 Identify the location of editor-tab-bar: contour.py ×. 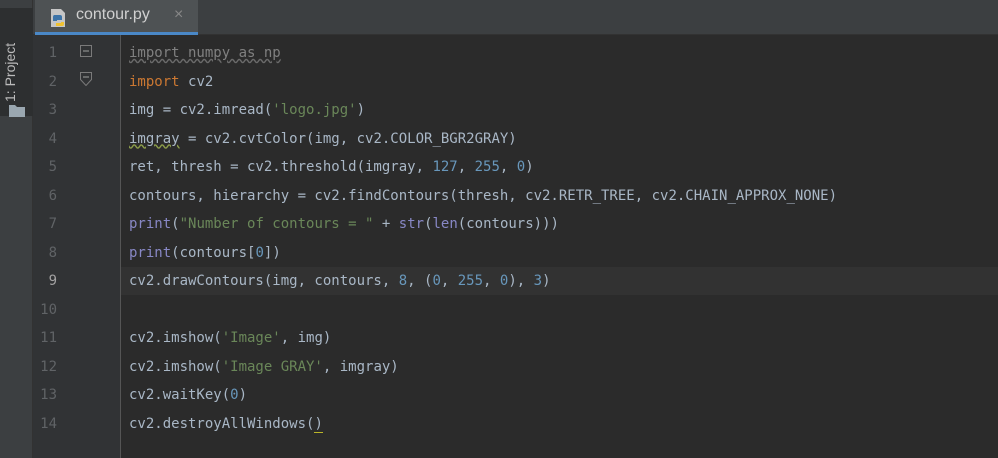
(515, 17).